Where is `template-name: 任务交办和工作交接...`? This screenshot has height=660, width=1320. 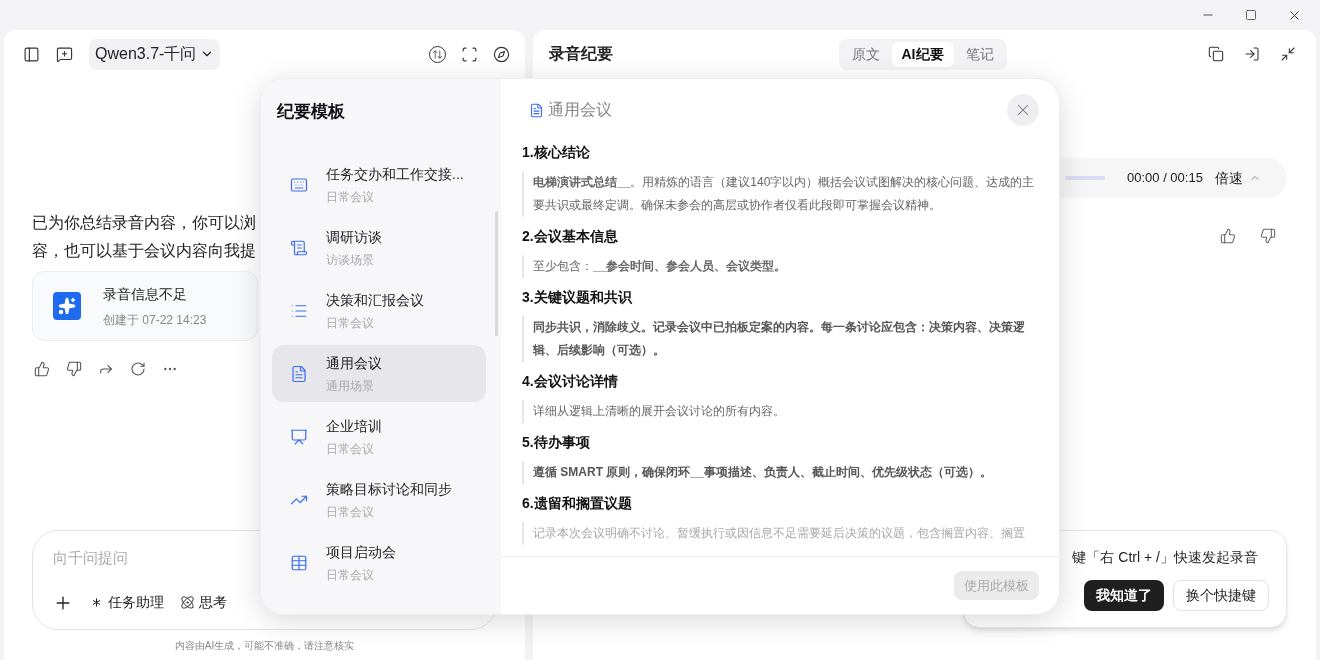
template-name: 任务交办和工作交接... is located at coordinates (395, 174).